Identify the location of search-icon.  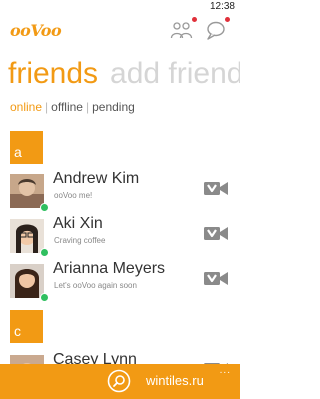
(119, 381).